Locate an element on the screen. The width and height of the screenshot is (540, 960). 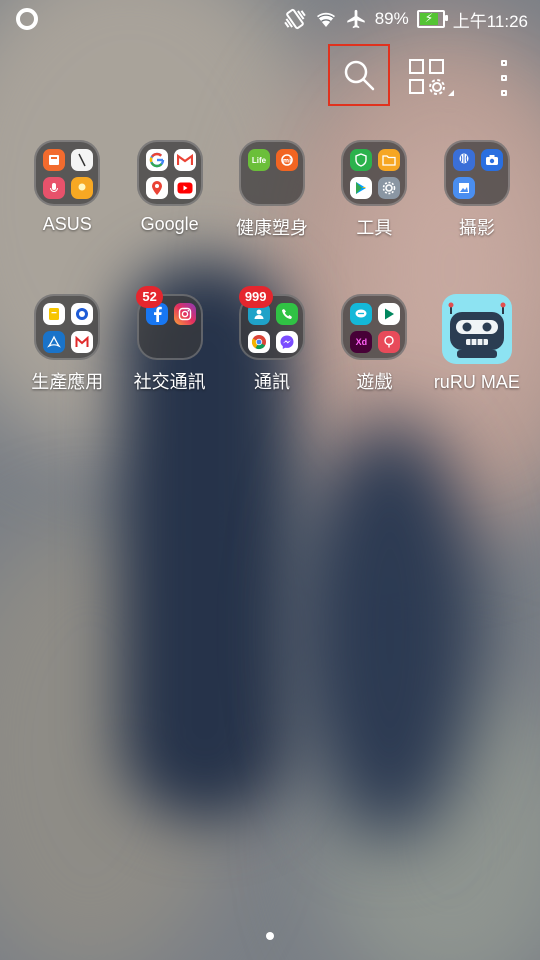
record-icon is located at coordinates (27, 19).